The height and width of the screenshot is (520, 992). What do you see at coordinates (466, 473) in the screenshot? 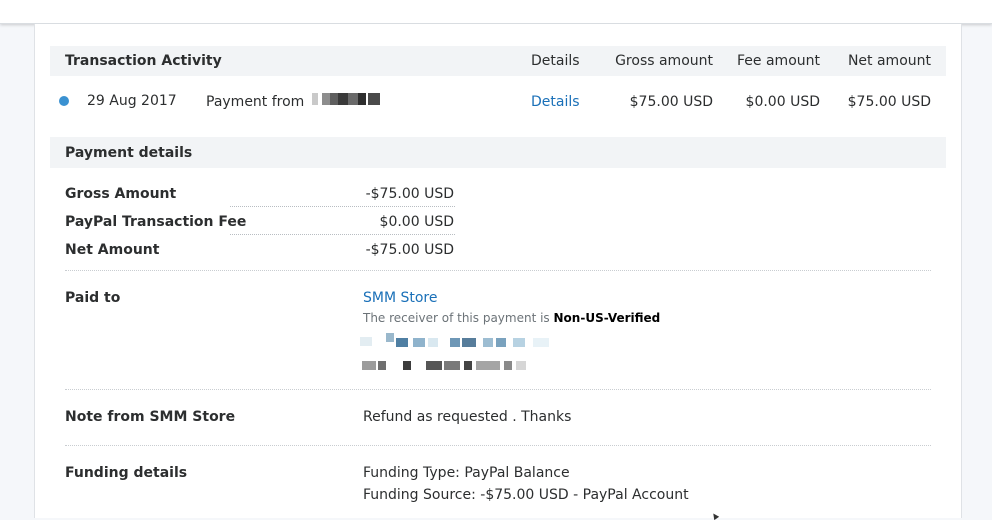
I see `funding-type: Funding Type: PayPal Balance` at bounding box center [466, 473].